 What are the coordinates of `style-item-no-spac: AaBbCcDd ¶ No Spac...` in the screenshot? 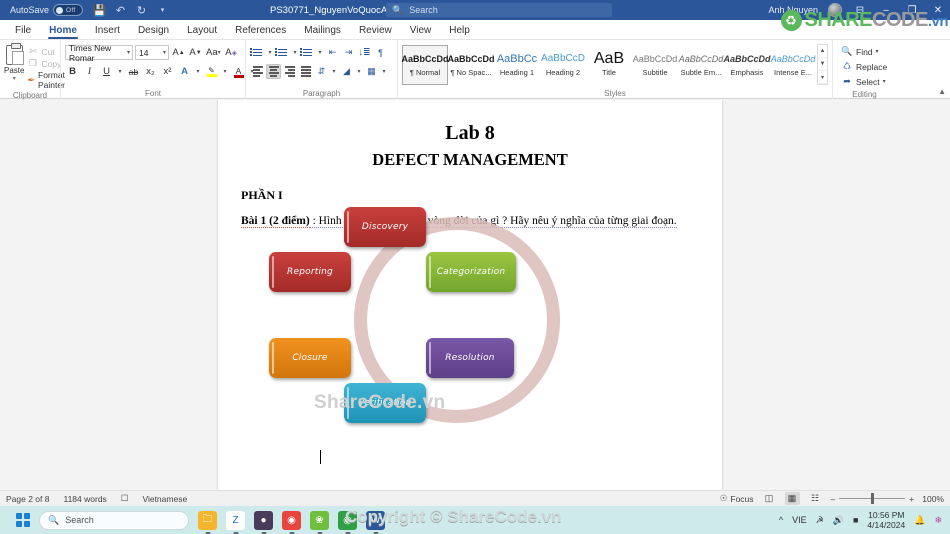 It's located at (471, 65).